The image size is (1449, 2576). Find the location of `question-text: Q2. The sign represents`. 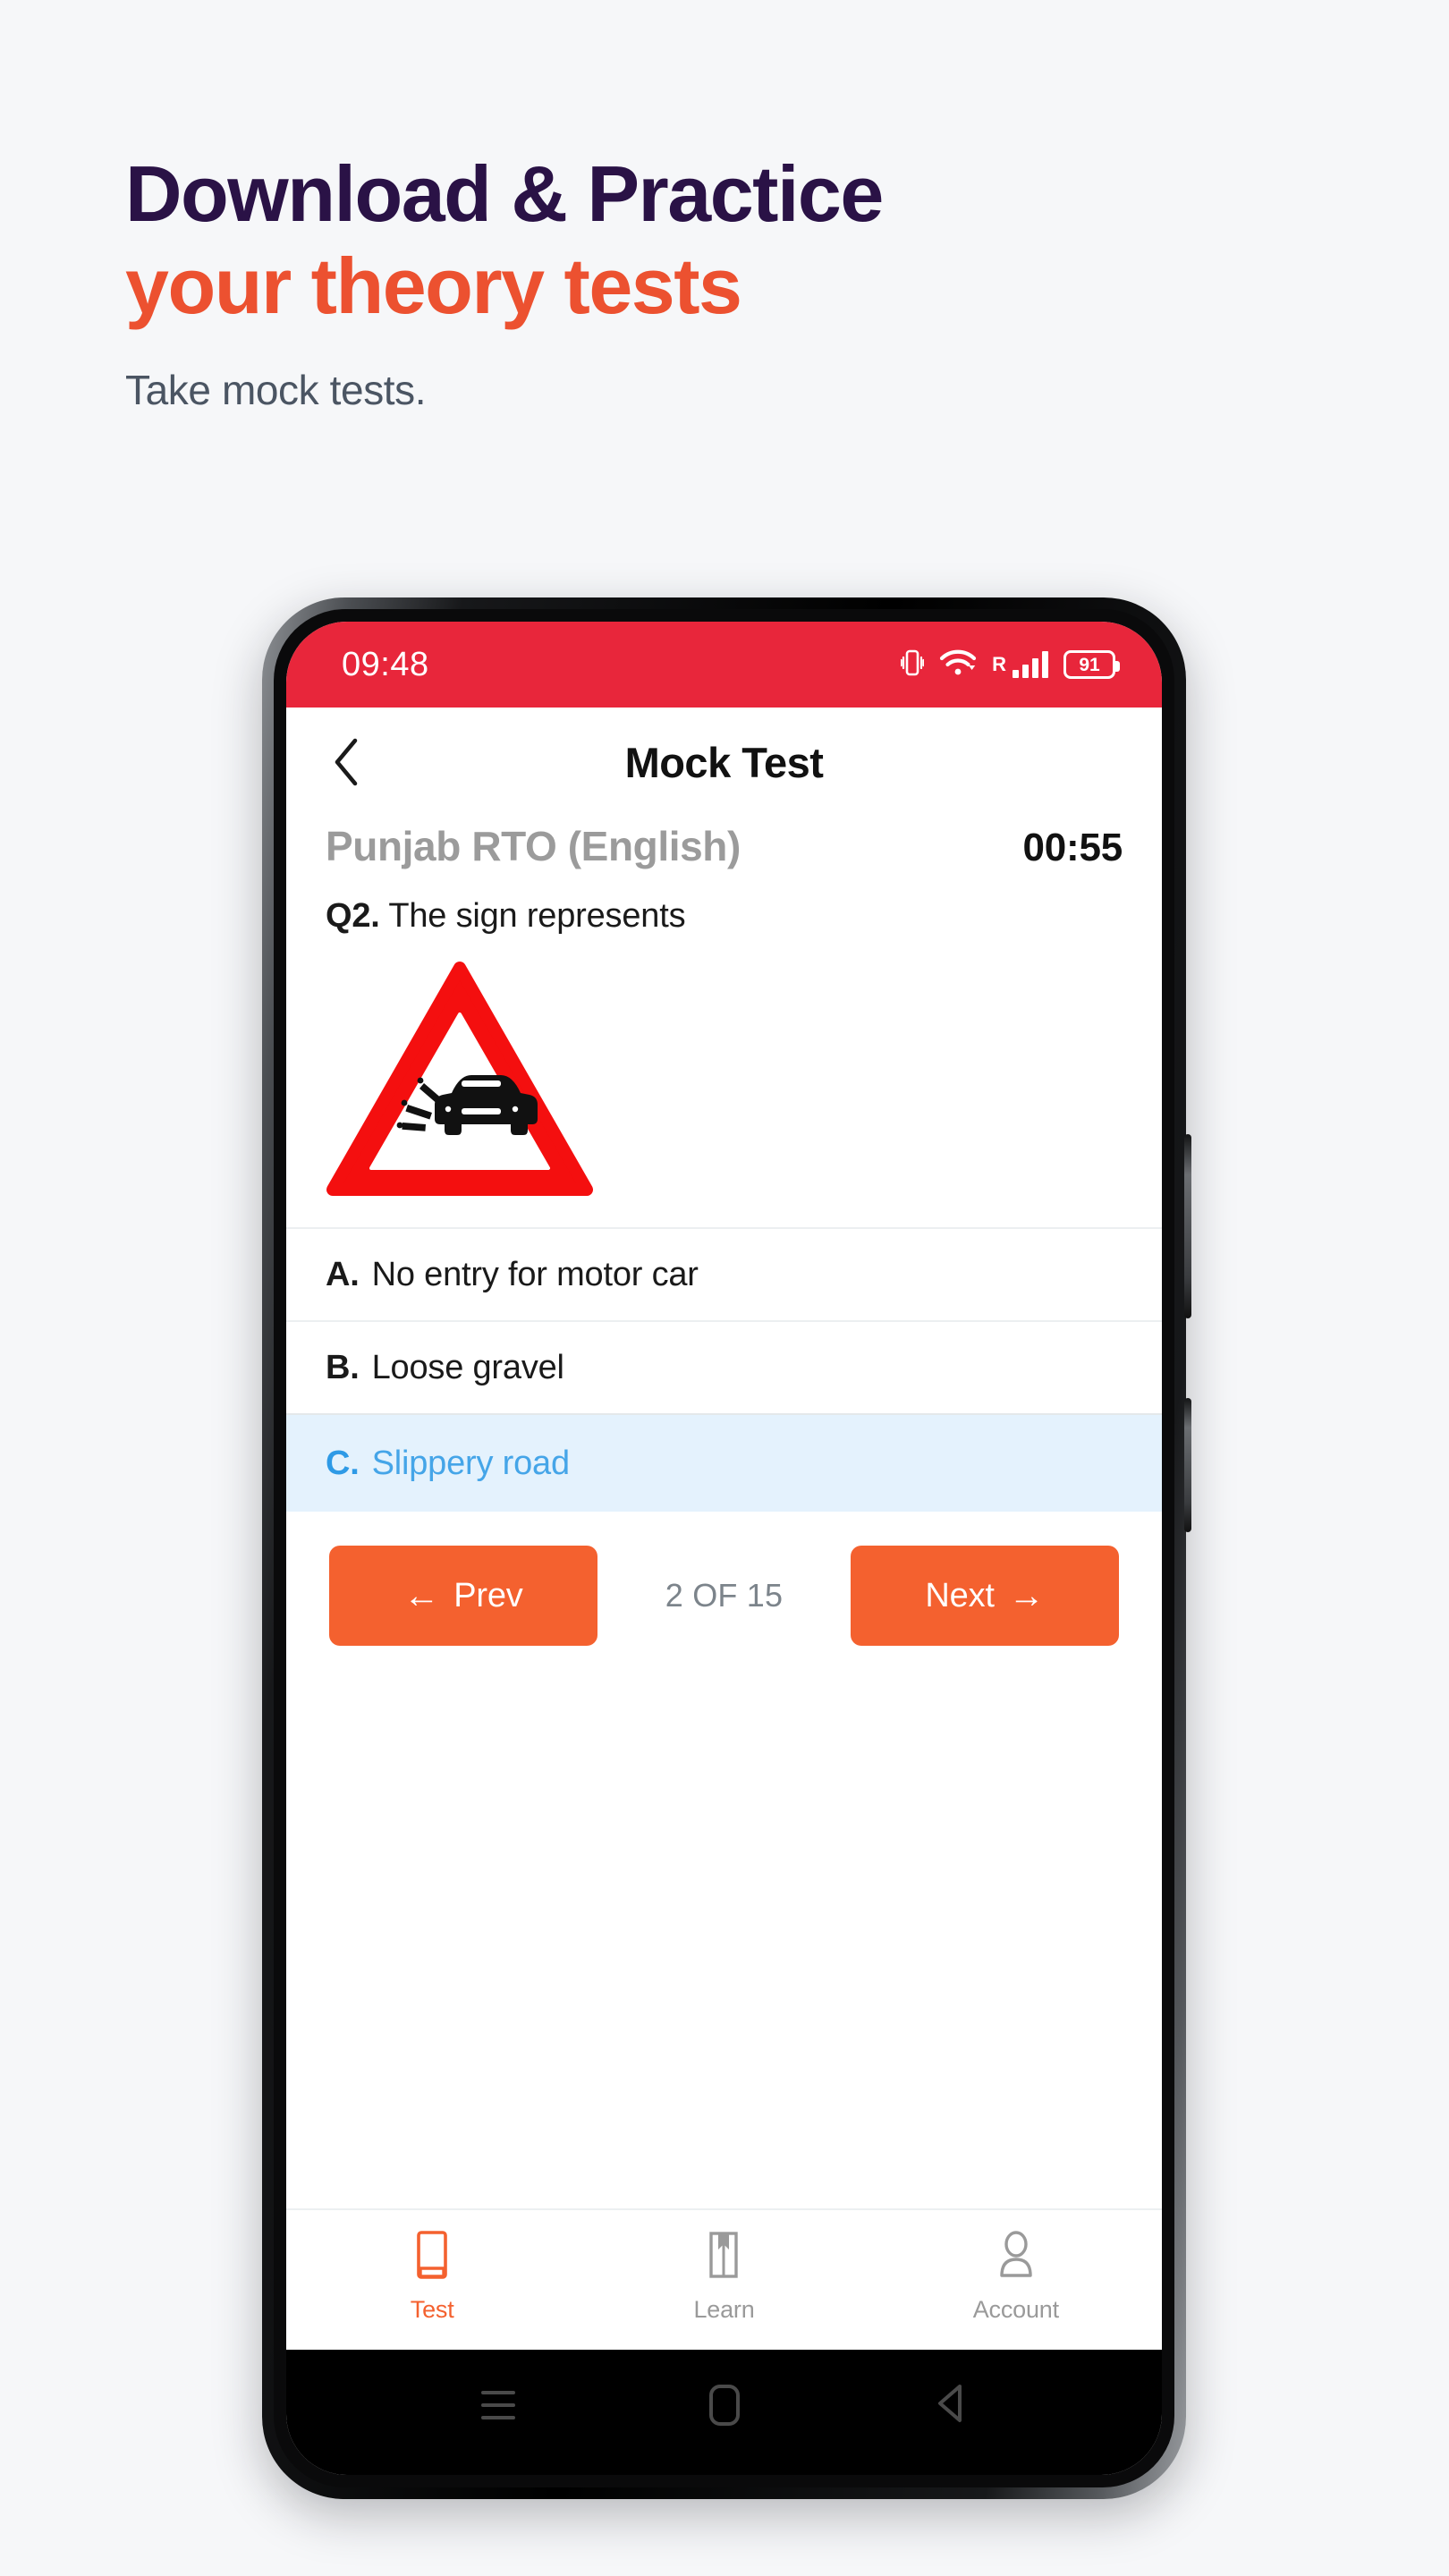

question-text: Q2. The sign represents is located at coordinates (724, 903).